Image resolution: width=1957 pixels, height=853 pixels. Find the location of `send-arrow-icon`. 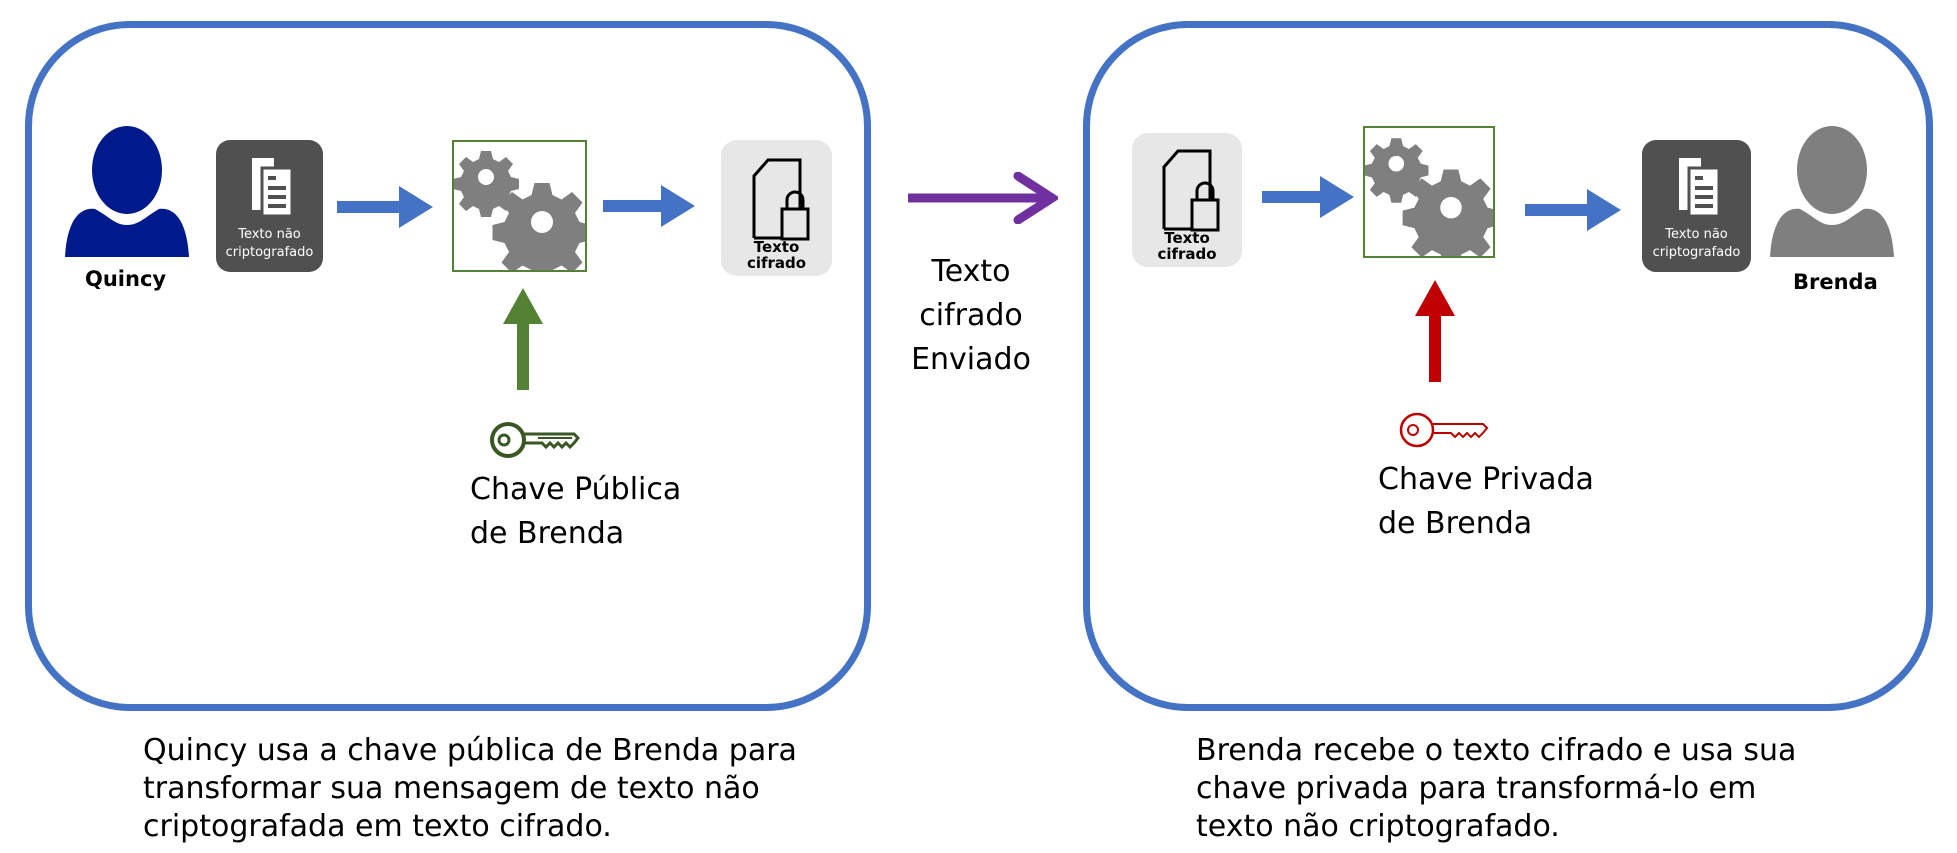

send-arrow-icon is located at coordinates (983, 198).